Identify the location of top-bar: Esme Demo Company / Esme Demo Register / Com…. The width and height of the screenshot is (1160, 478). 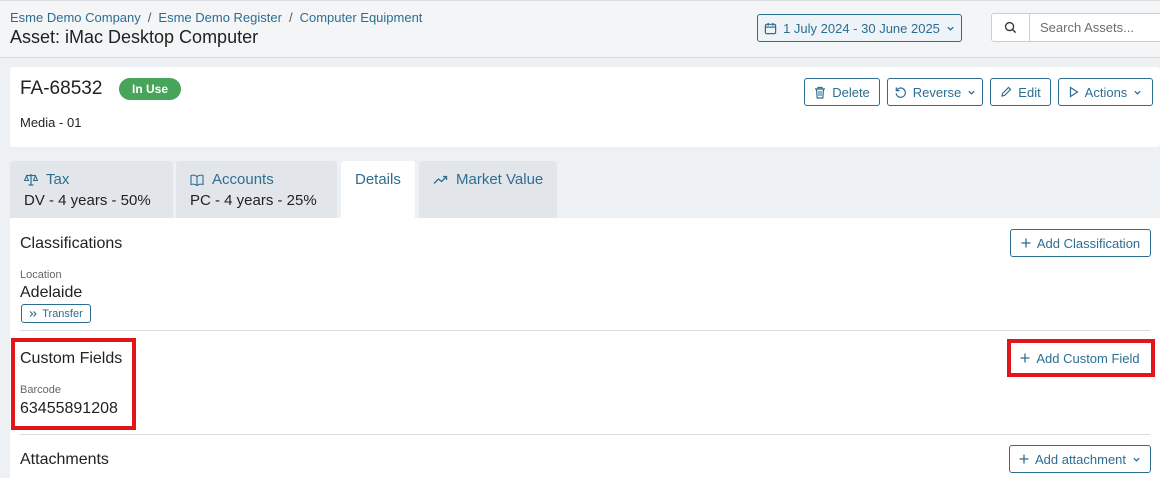
(580, 29).